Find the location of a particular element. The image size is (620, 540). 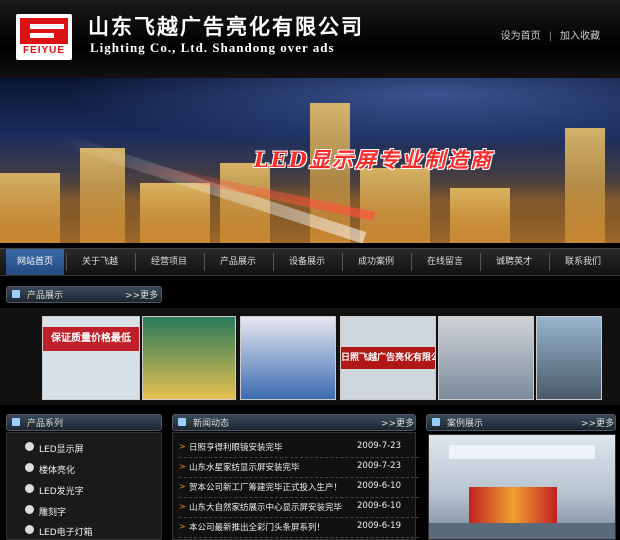

news-item: > 山东大自然家纺展示中心显示屏安装完毕 2009-6-10 is located at coordinates (299, 508).